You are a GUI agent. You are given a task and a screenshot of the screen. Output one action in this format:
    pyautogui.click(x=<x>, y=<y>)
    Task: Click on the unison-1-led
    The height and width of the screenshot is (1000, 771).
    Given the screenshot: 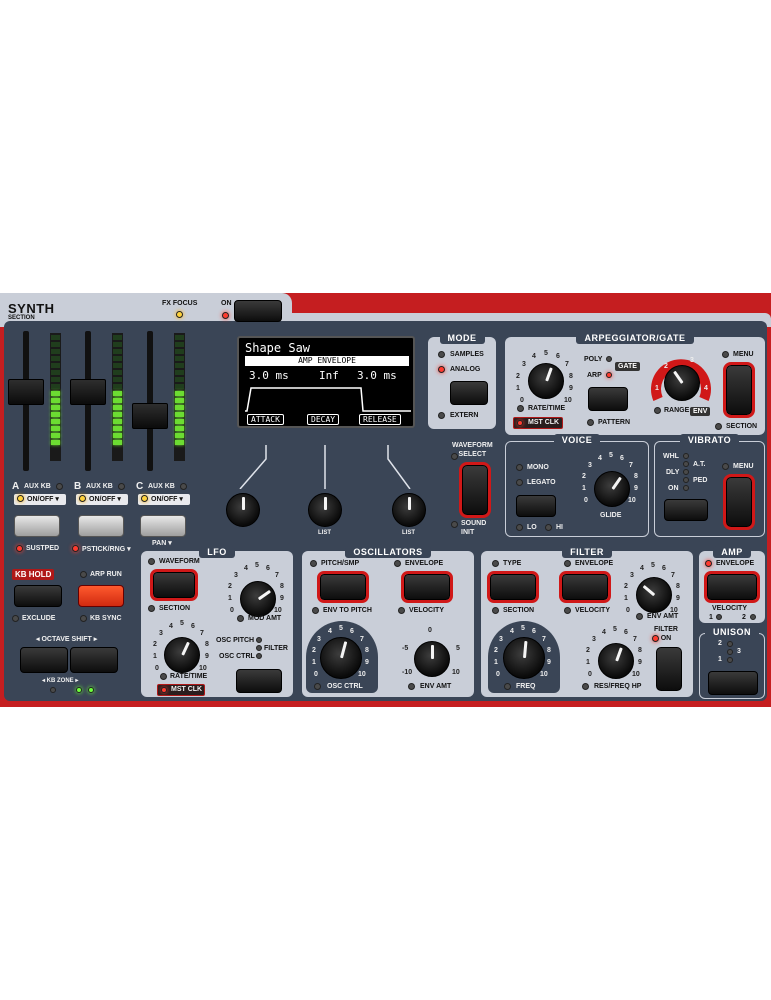 What is the action you would take?
    pyautogui.click(x=730, y=660)
    